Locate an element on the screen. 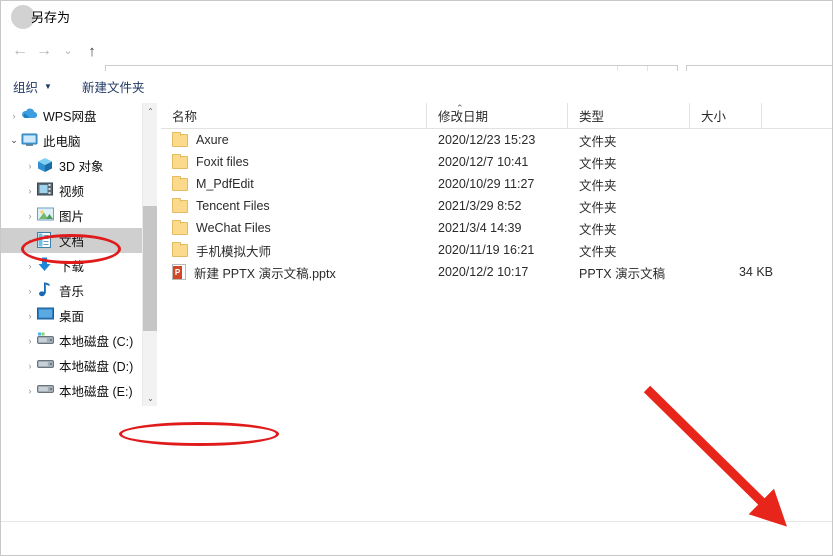 This screenshot has height=556, width=833. videos-icon is located at coordinates (45, 190).